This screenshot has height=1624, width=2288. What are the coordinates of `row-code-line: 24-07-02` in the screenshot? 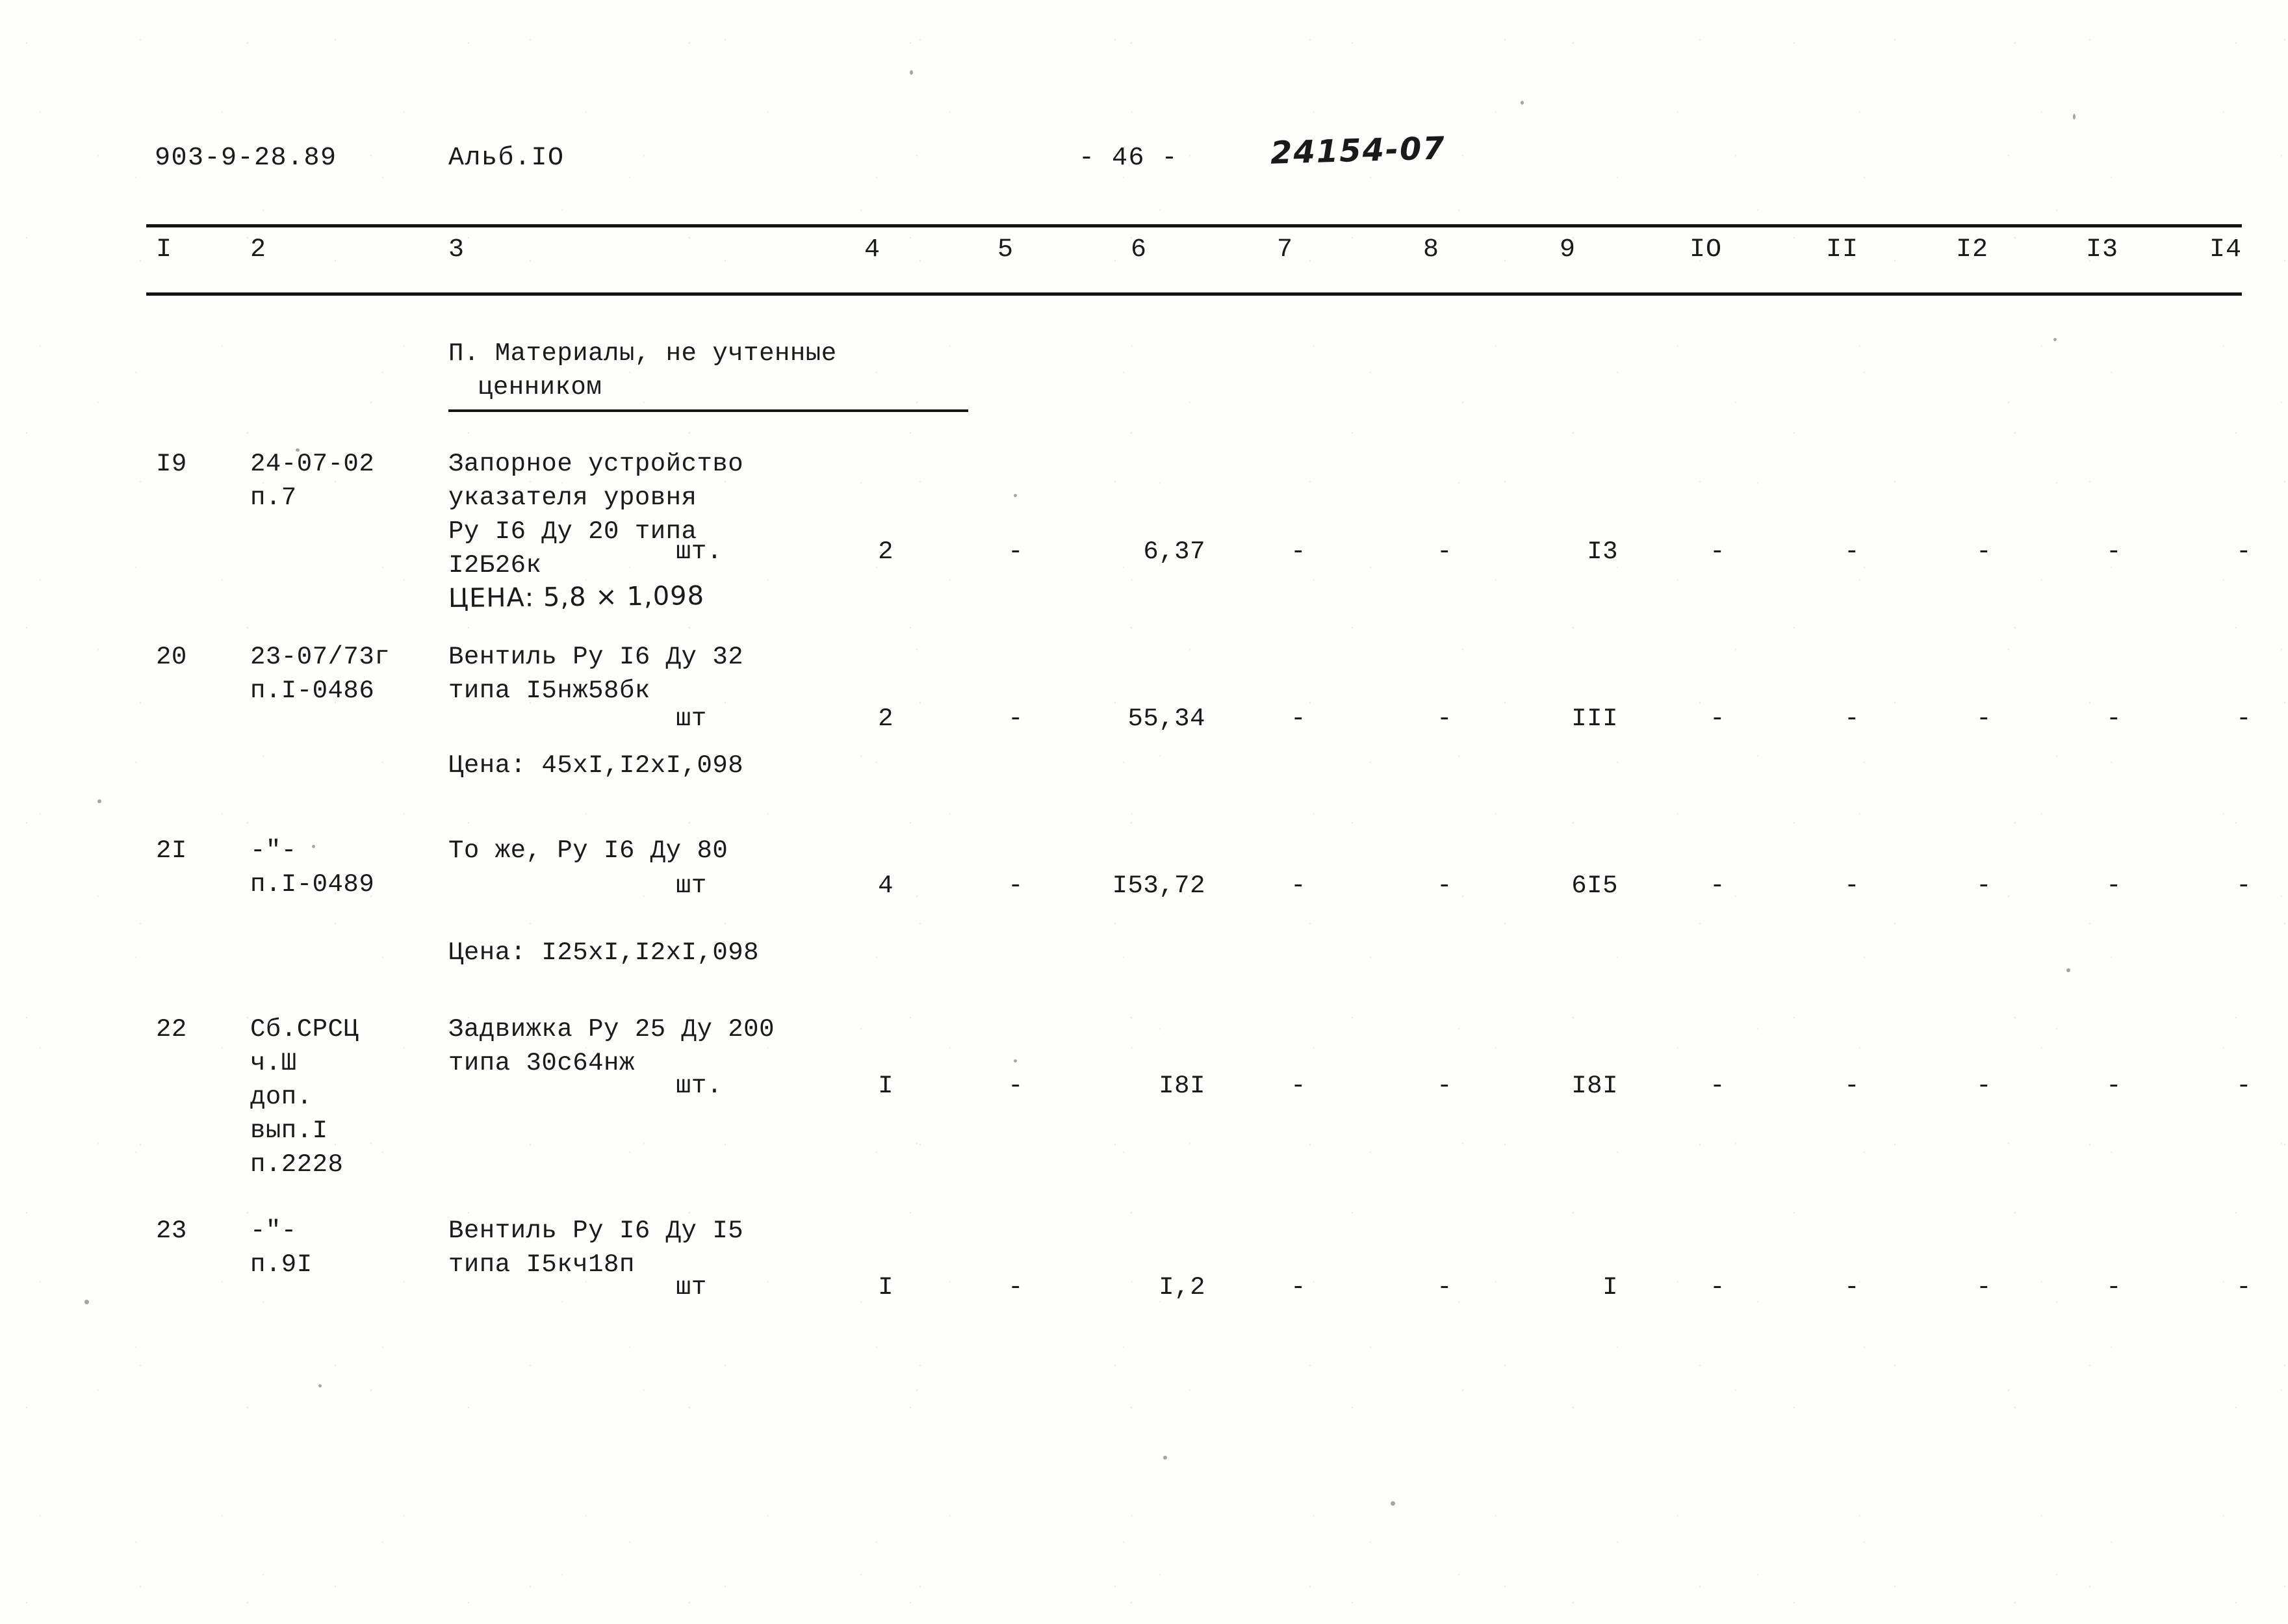 It's located at (312, 464).